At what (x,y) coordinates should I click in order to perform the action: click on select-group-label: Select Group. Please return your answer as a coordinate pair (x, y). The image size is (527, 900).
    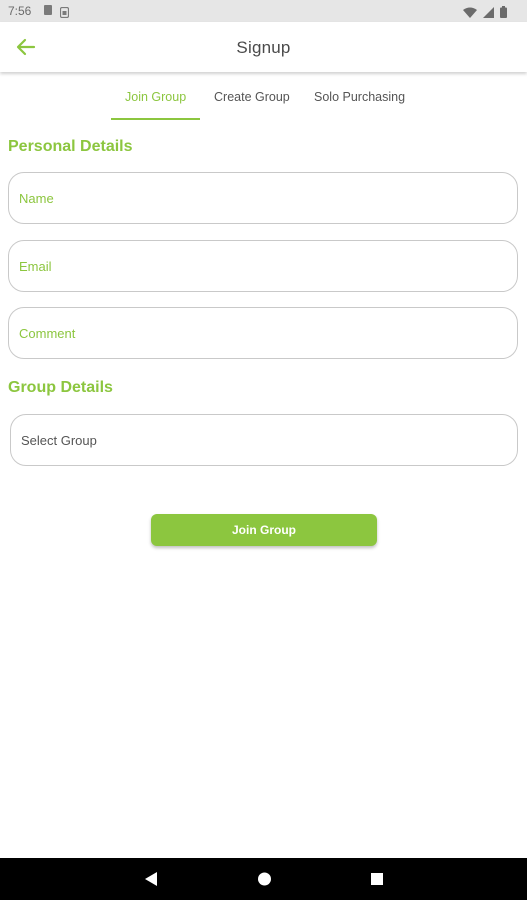
    Looking at the image, I should click on (59, 440).